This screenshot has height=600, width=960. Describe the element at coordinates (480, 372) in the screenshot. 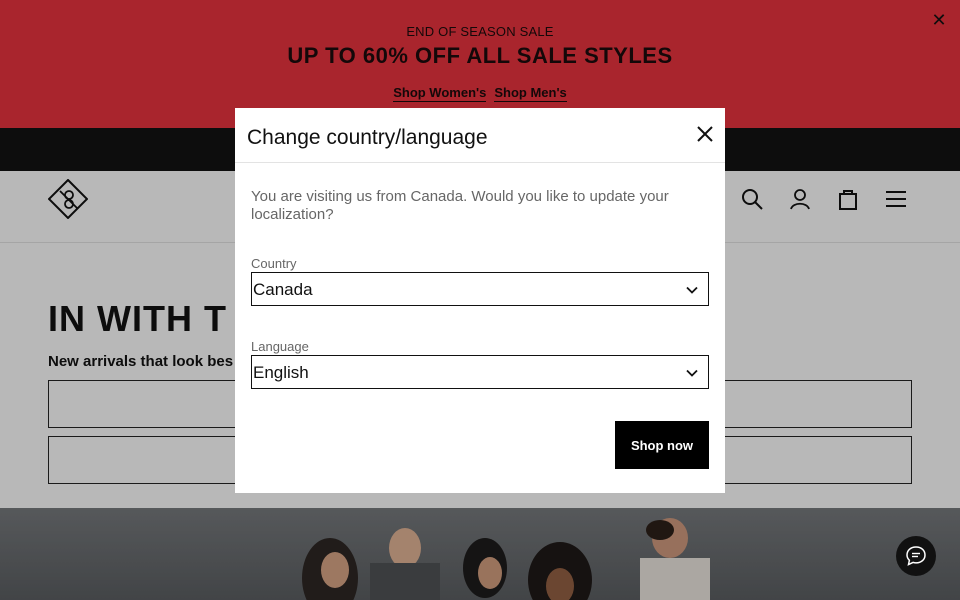

I see `language-select: English` at that location.